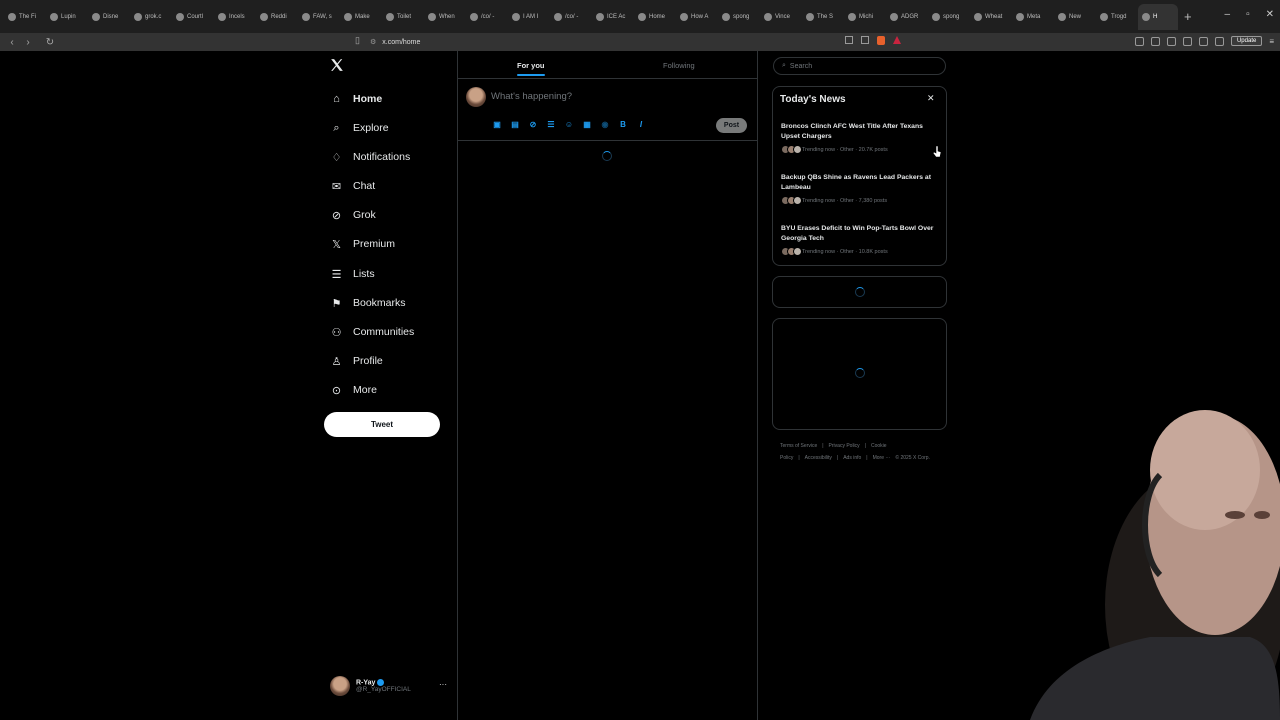 The height and width of the screenshot is (720, 1280). I want to click on share-icon, so click(865, 40).